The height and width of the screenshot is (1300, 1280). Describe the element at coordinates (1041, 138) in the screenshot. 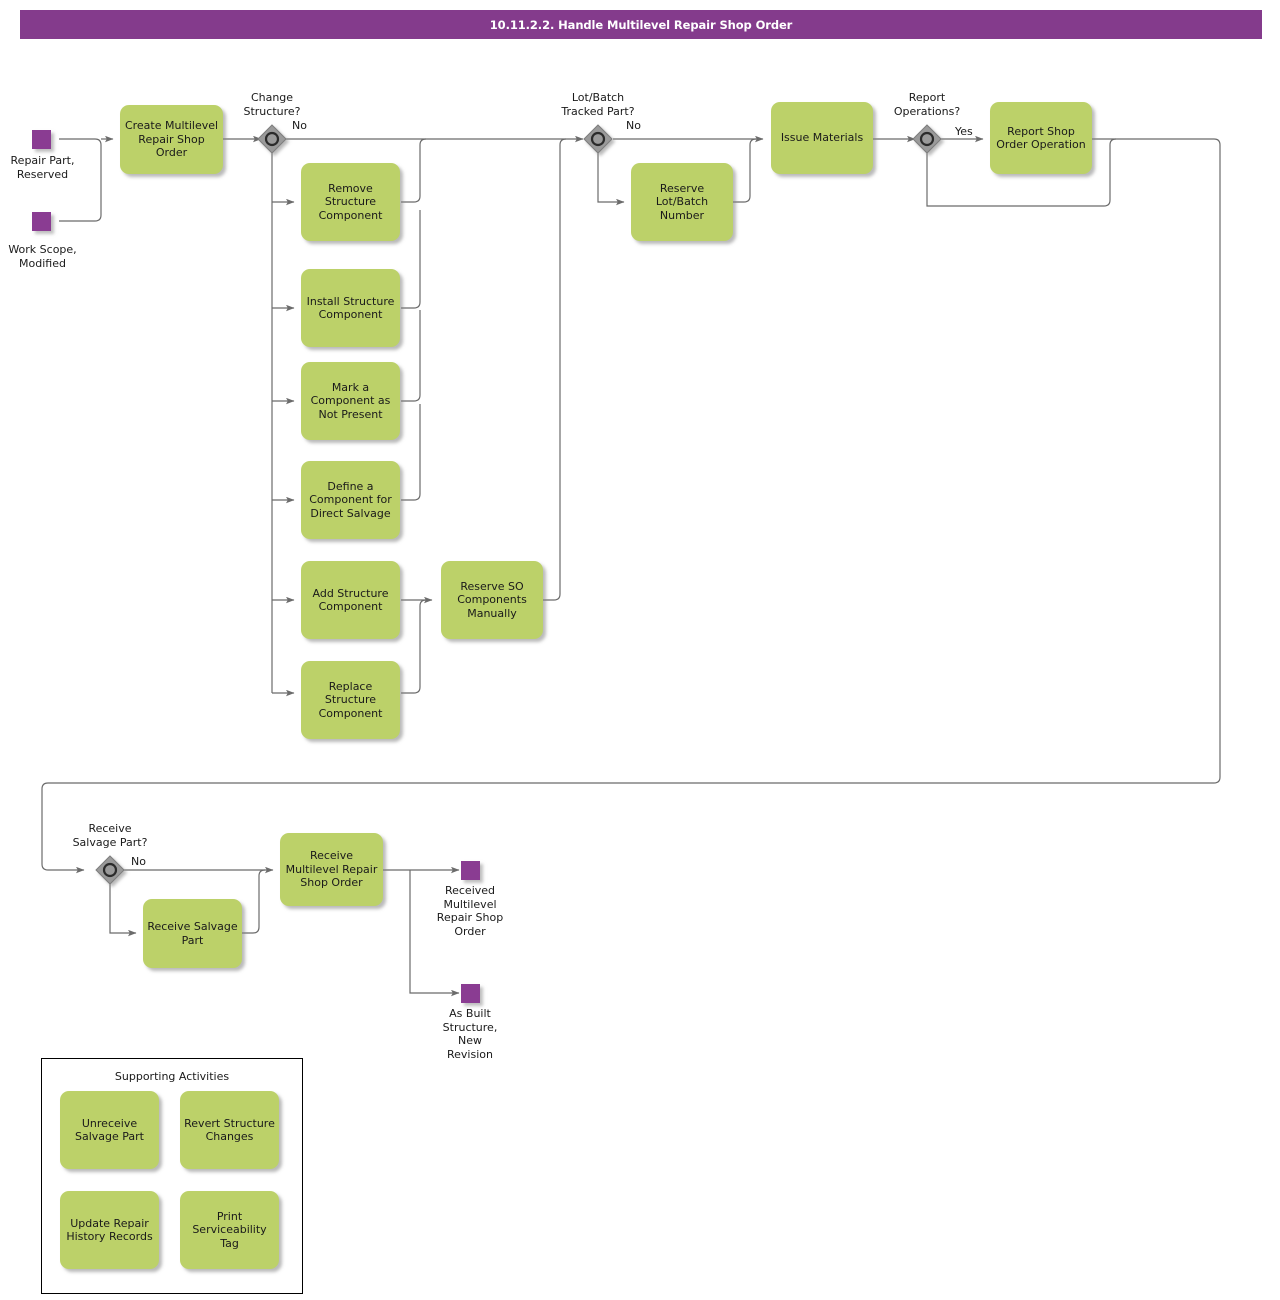

I see `task-report-shop-order-operation: Report Shop Order Operation` at that location.